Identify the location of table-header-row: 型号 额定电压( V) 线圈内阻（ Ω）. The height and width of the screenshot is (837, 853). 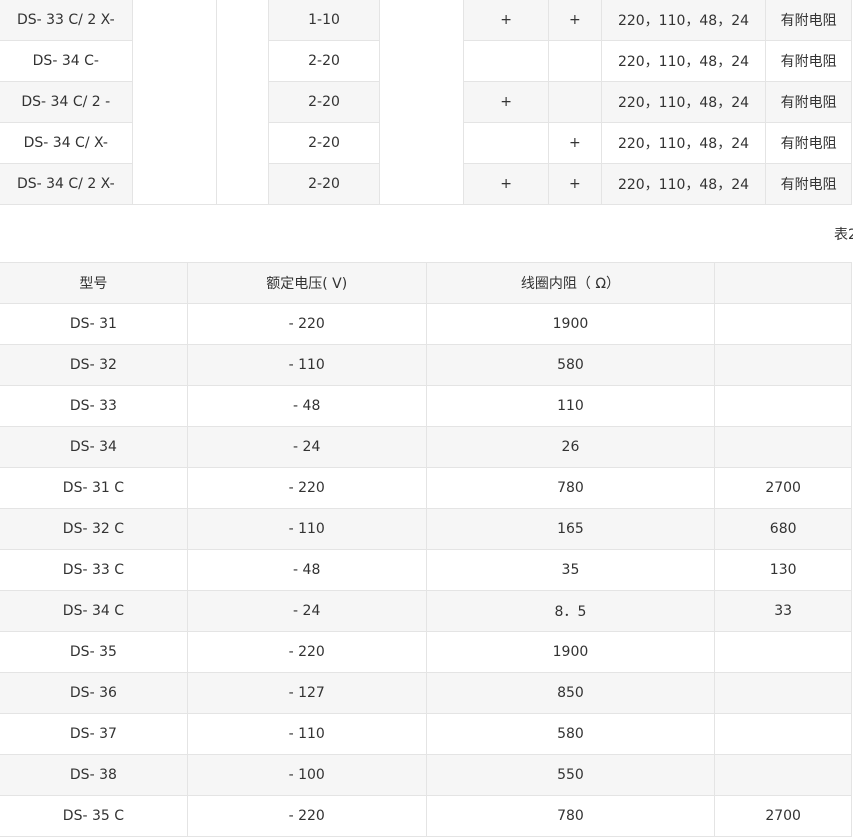
(426, 283).